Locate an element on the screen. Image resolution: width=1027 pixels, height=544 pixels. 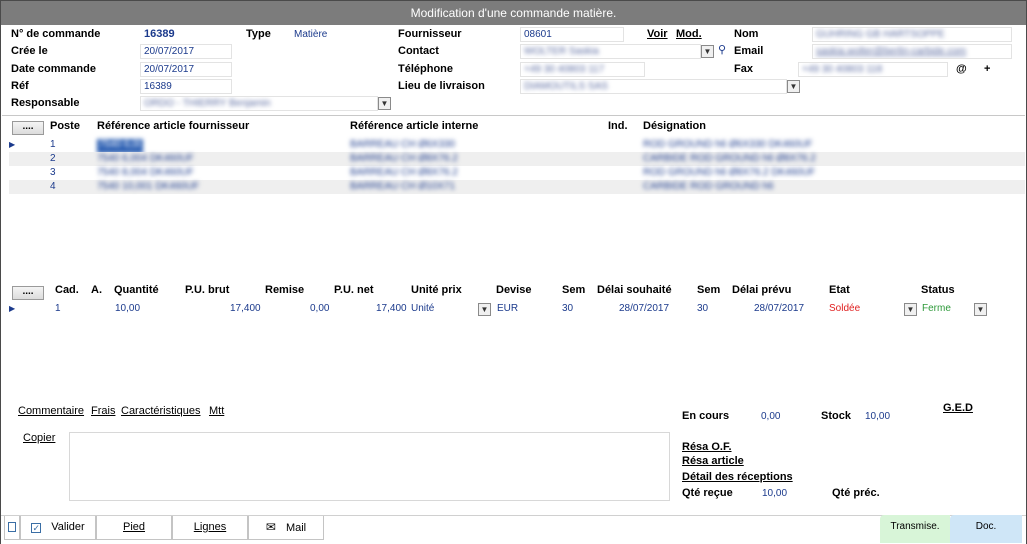
responsible-field: ORDO - THIERRY Benjamin is located at coordinates (259, 103).